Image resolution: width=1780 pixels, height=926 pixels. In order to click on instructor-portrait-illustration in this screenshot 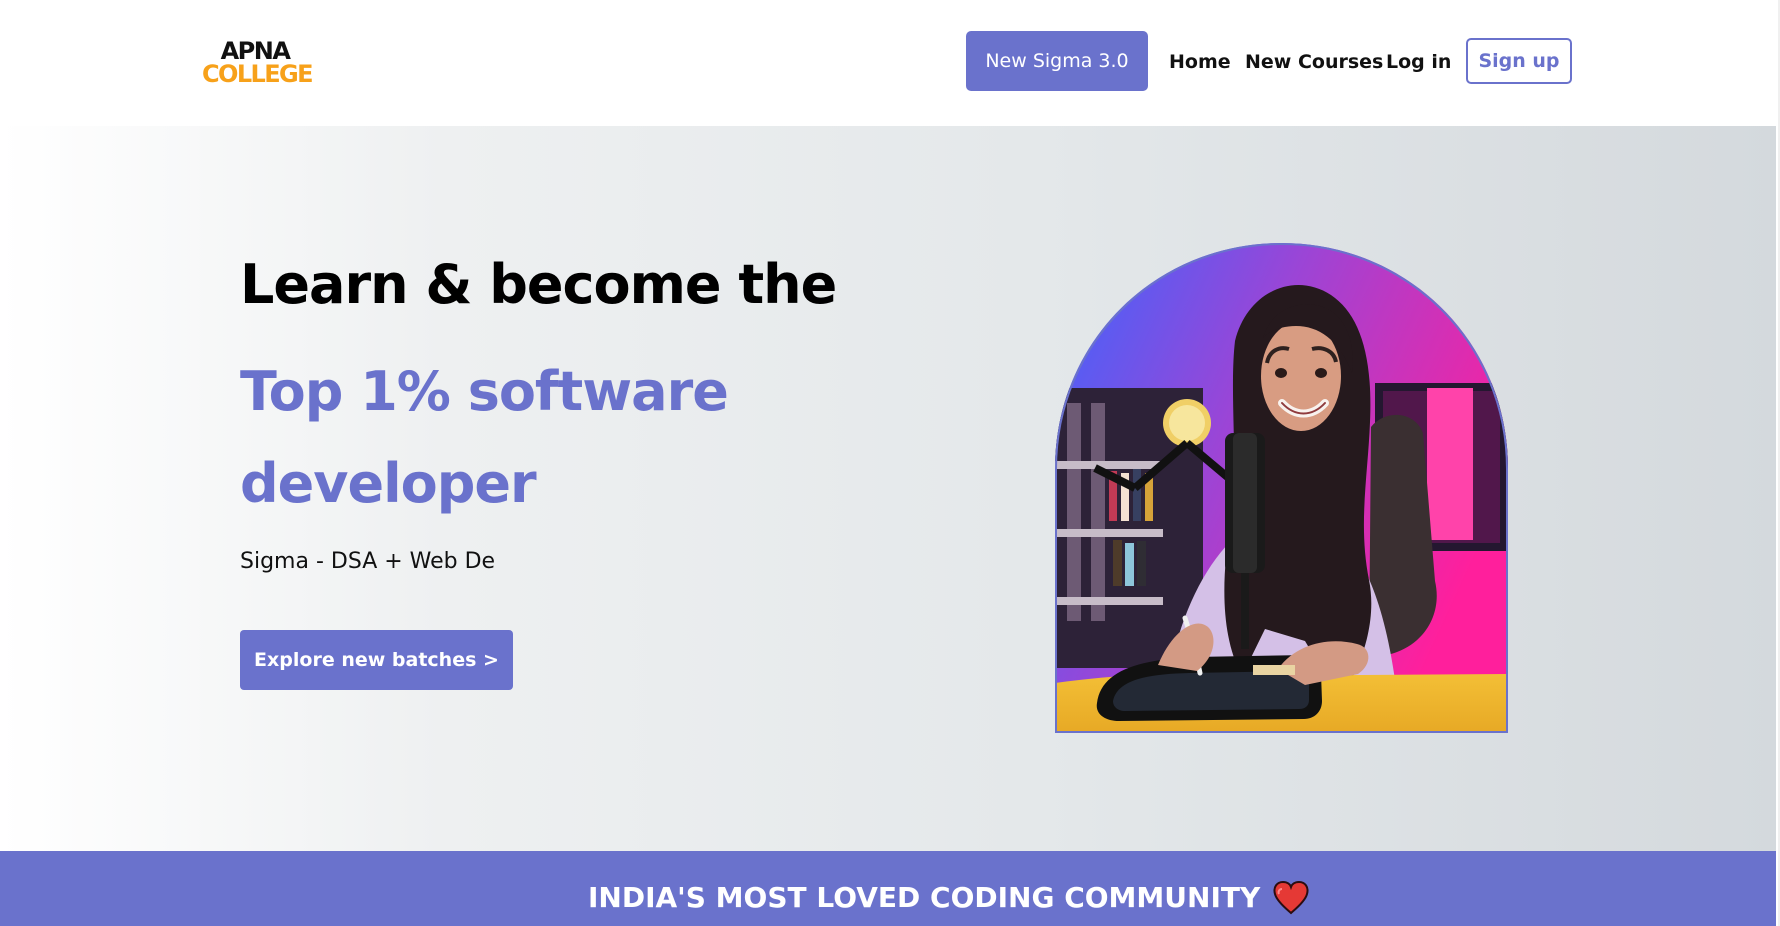, I will do `click(1281, 488)`.